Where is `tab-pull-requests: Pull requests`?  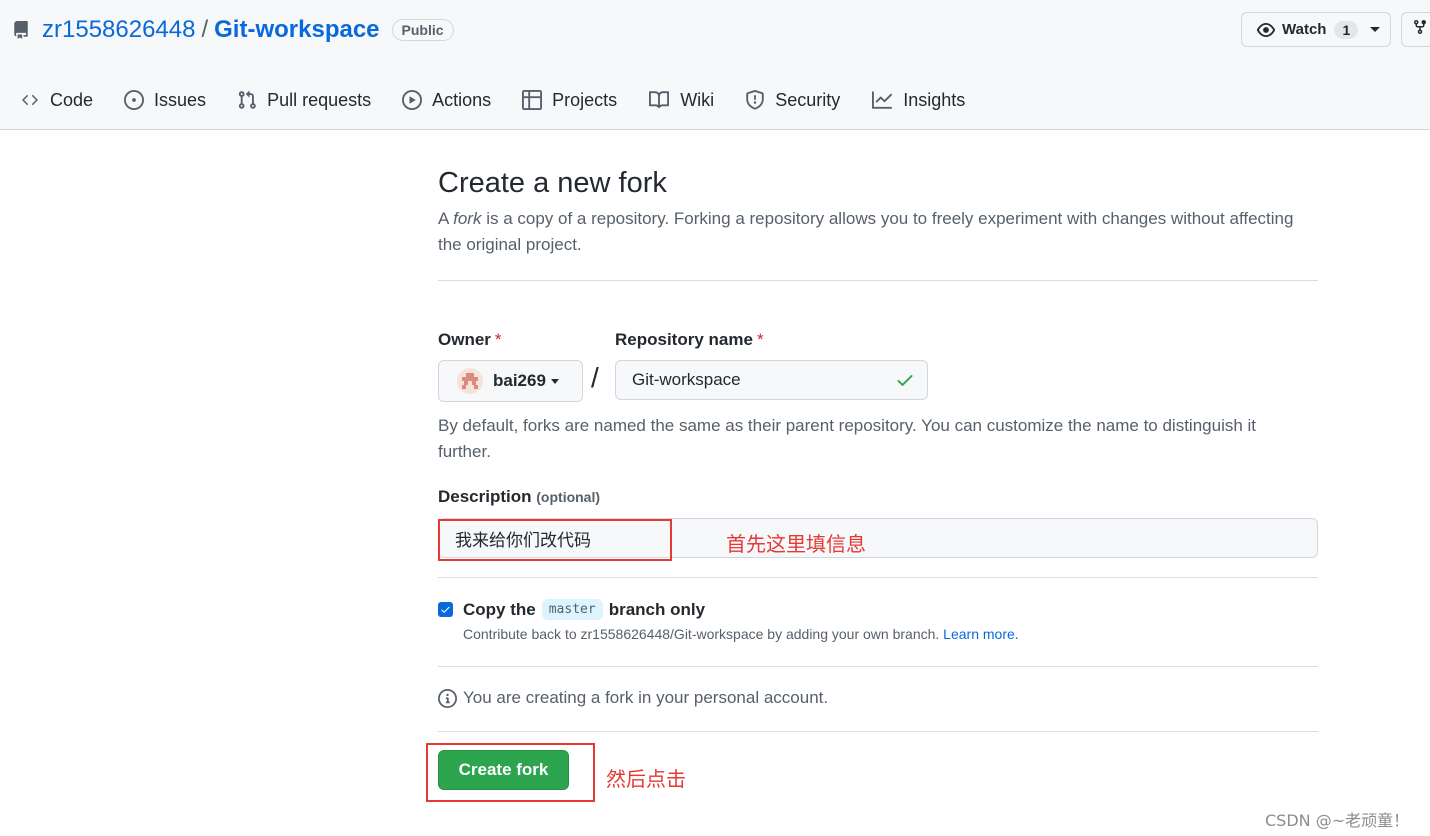 tab-pull-requests: Pull requests is located at coordinates (304, 100).